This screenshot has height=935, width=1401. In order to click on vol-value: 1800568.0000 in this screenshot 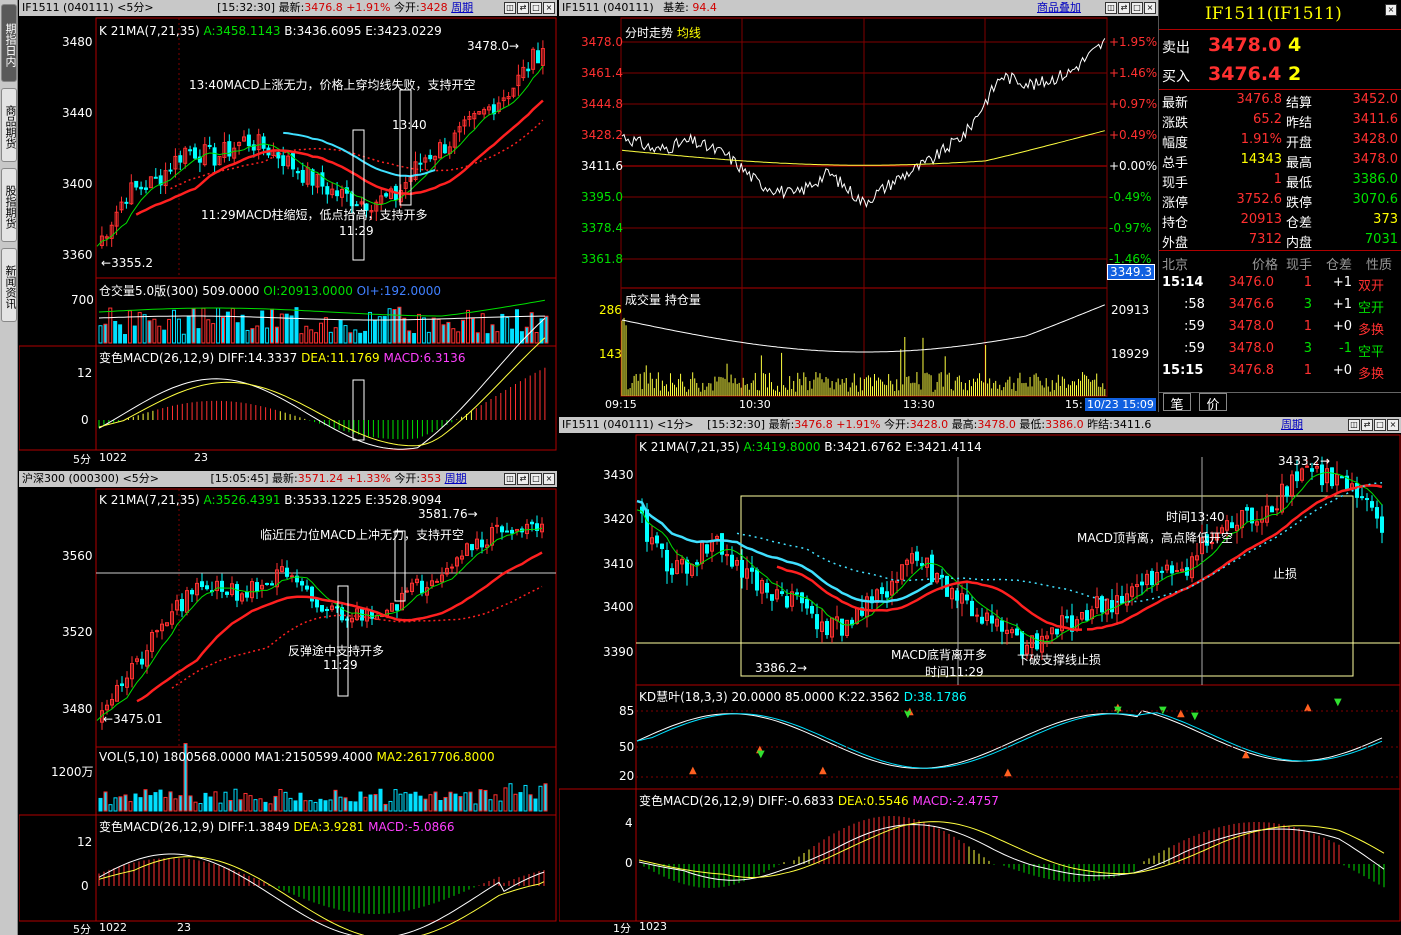, I will do `click(207, 757)`.